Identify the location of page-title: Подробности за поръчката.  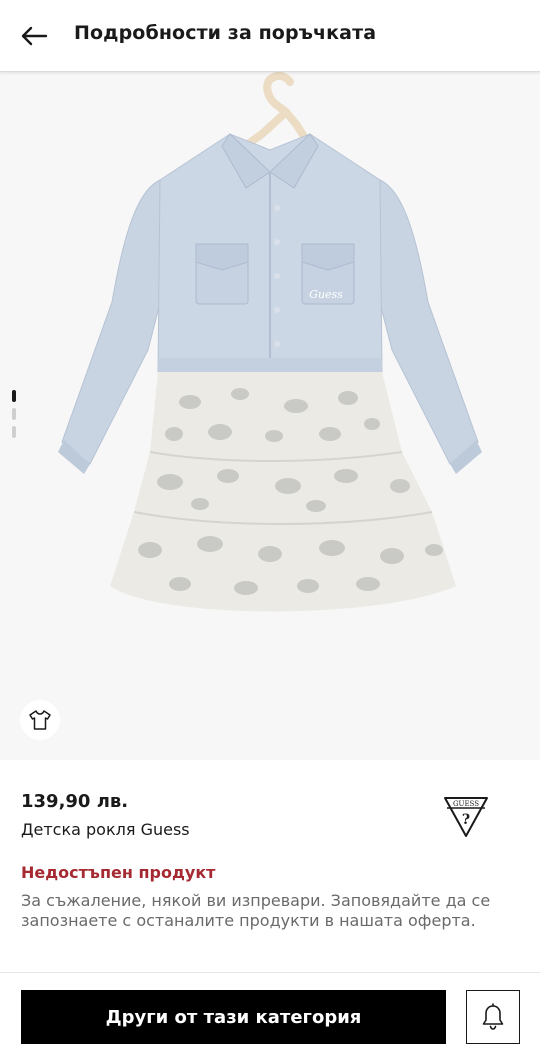
(225, 33).